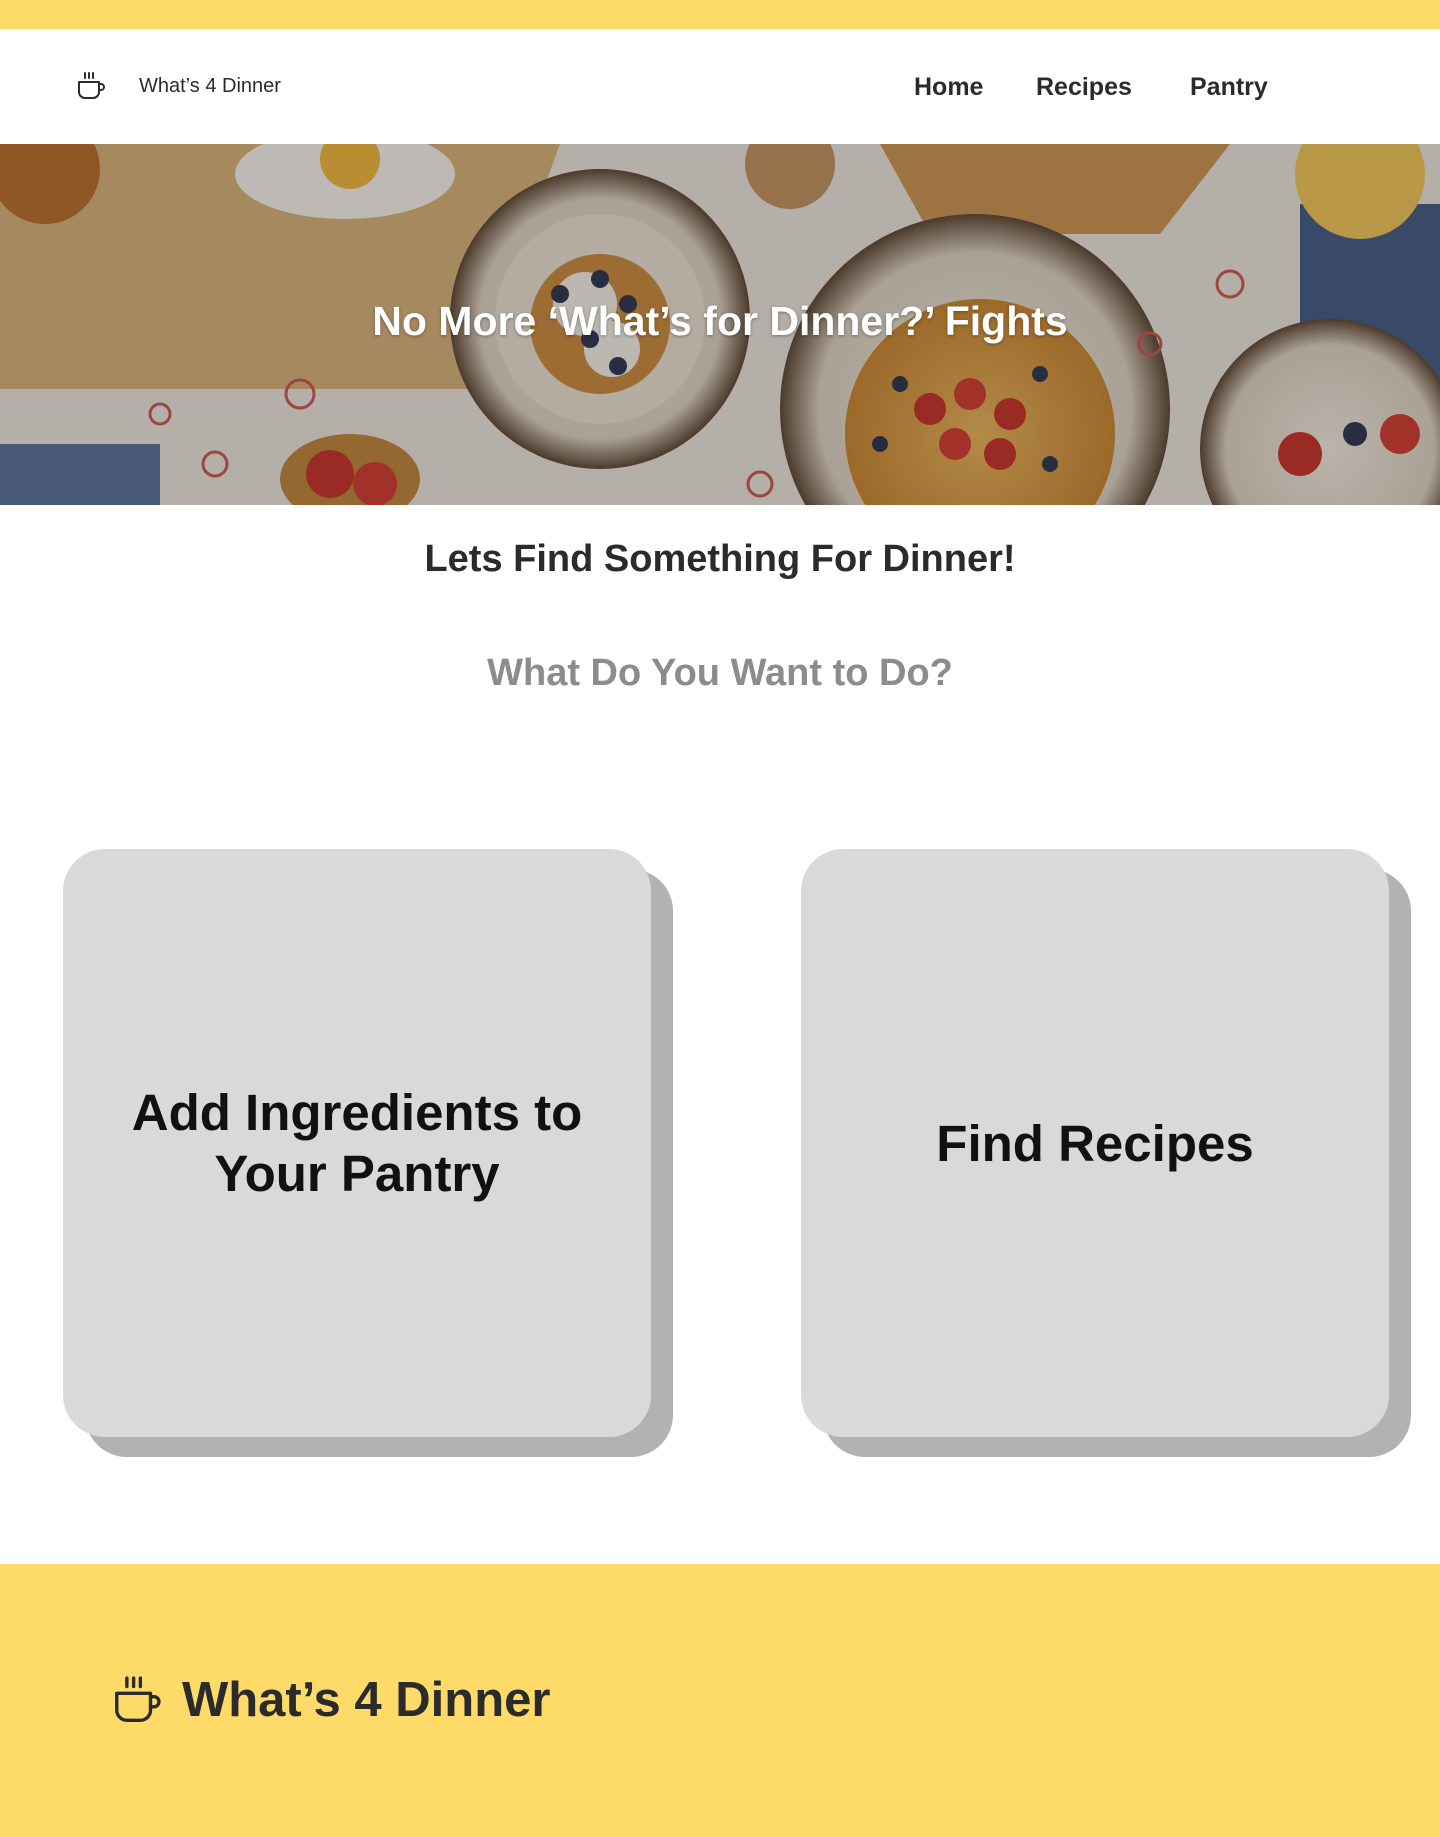 This screenshot has width=1440, height=1837. Describe the element at coordinates (366, 1700) in the screenshot. I see `footer-brand-name: What’s 4 Dinner` at that location.